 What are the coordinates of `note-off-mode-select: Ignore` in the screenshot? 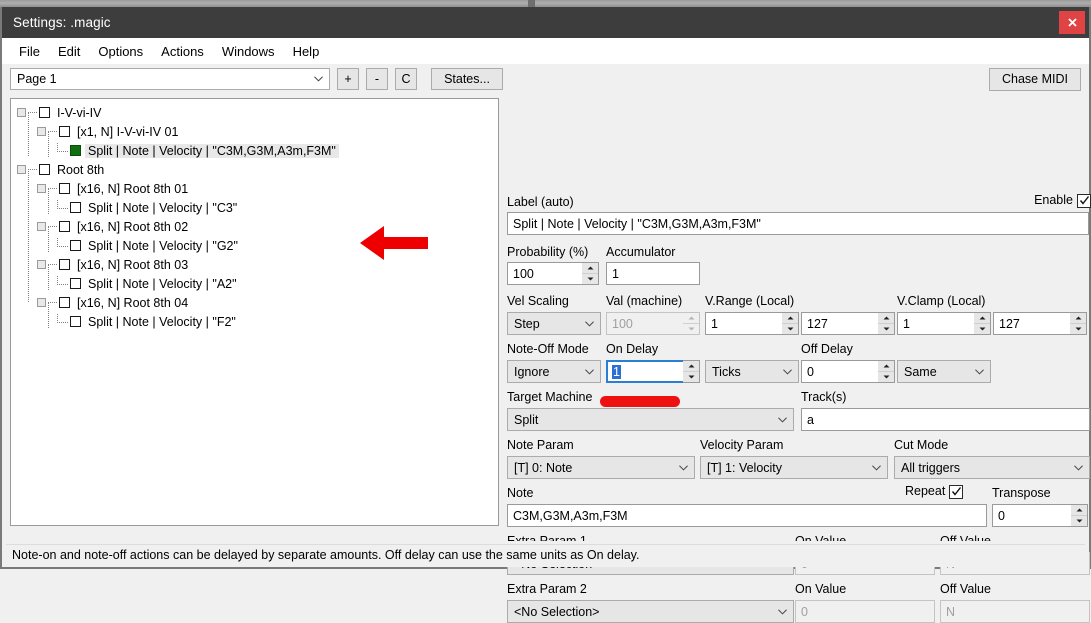 It's located at (554, 371).